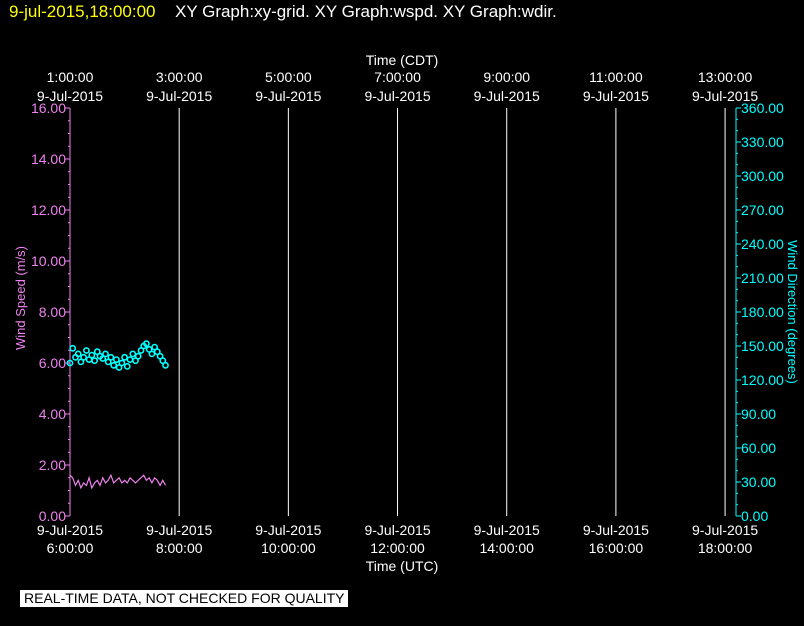 This screenshot has height=626, width=804. What do you see at coordinates (758, 448) in the screenshot?
I see `right-tick-label: 60.00` at bounding box center [758, 448].